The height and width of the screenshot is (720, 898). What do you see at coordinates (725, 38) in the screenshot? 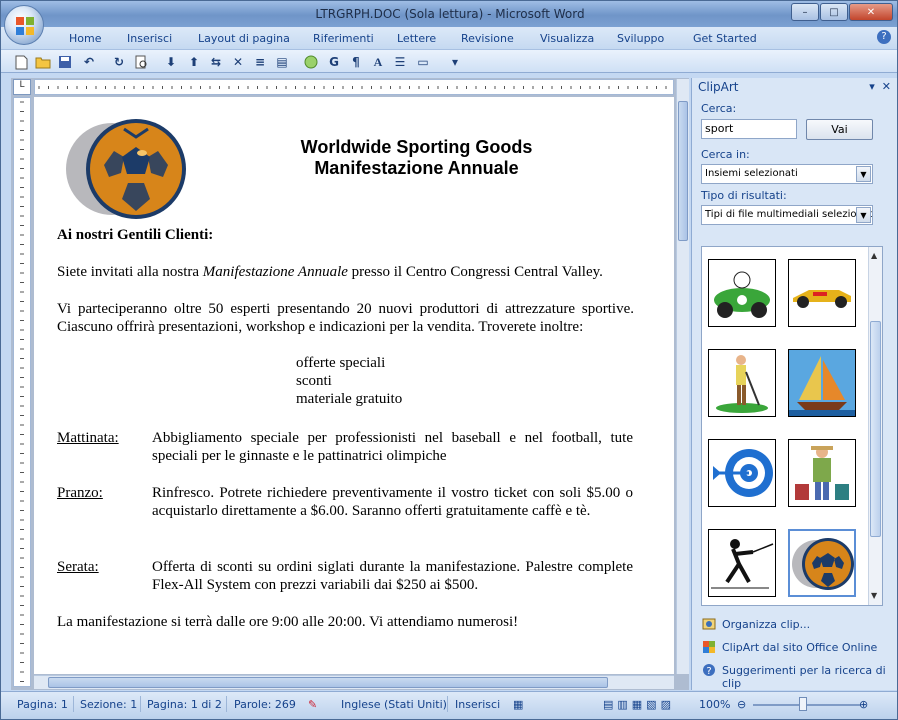
I see `tab-get-started: Get Started` at bounding box center [725, 38].